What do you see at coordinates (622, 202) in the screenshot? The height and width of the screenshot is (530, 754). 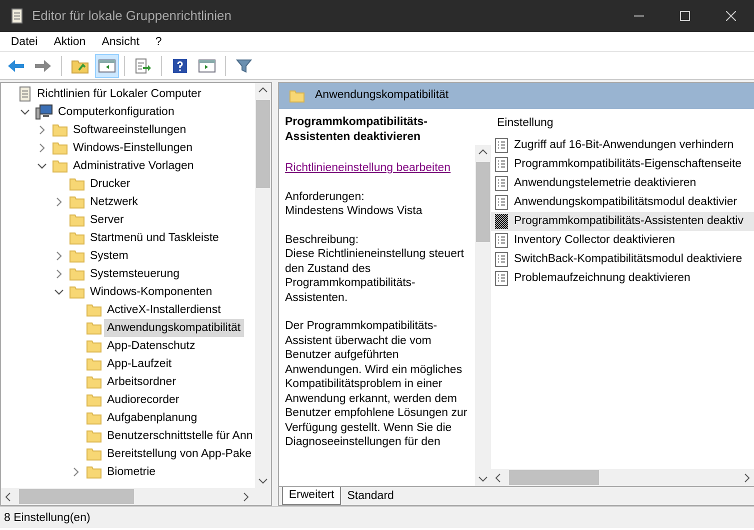 I see `setting-row: Anwendungskompatibilitätsmodul deaktivier` at bounding box center [622, 202].